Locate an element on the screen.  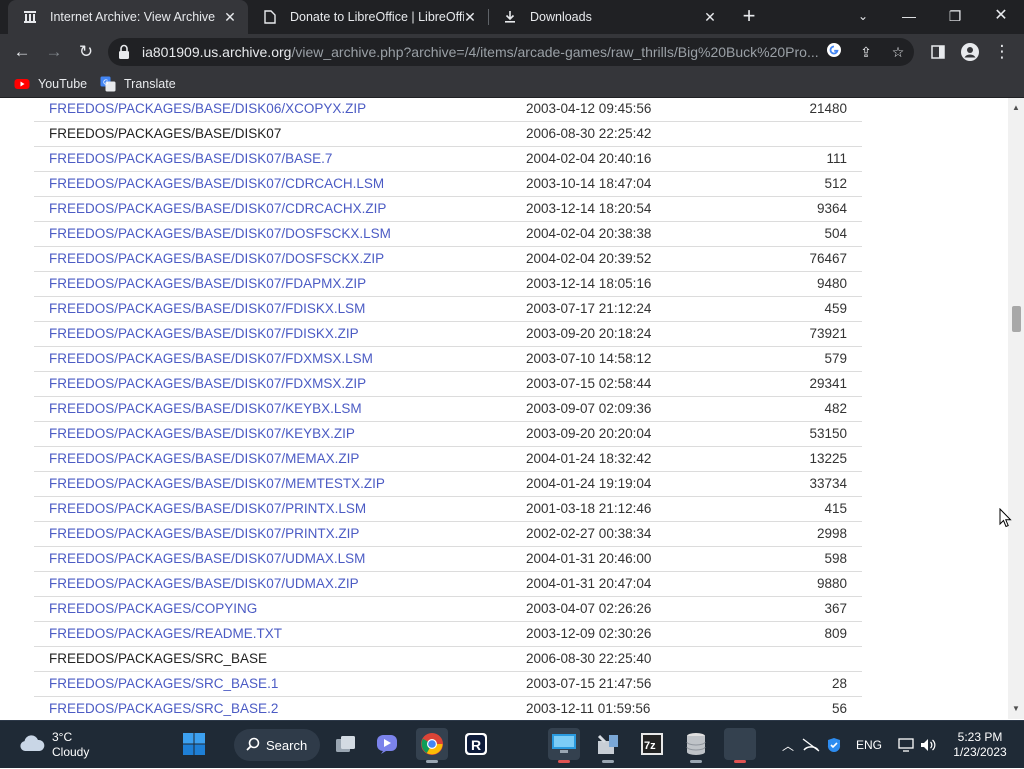
file-date: 2004-02-04 20:38:38 is located at coordinates (589, 233).